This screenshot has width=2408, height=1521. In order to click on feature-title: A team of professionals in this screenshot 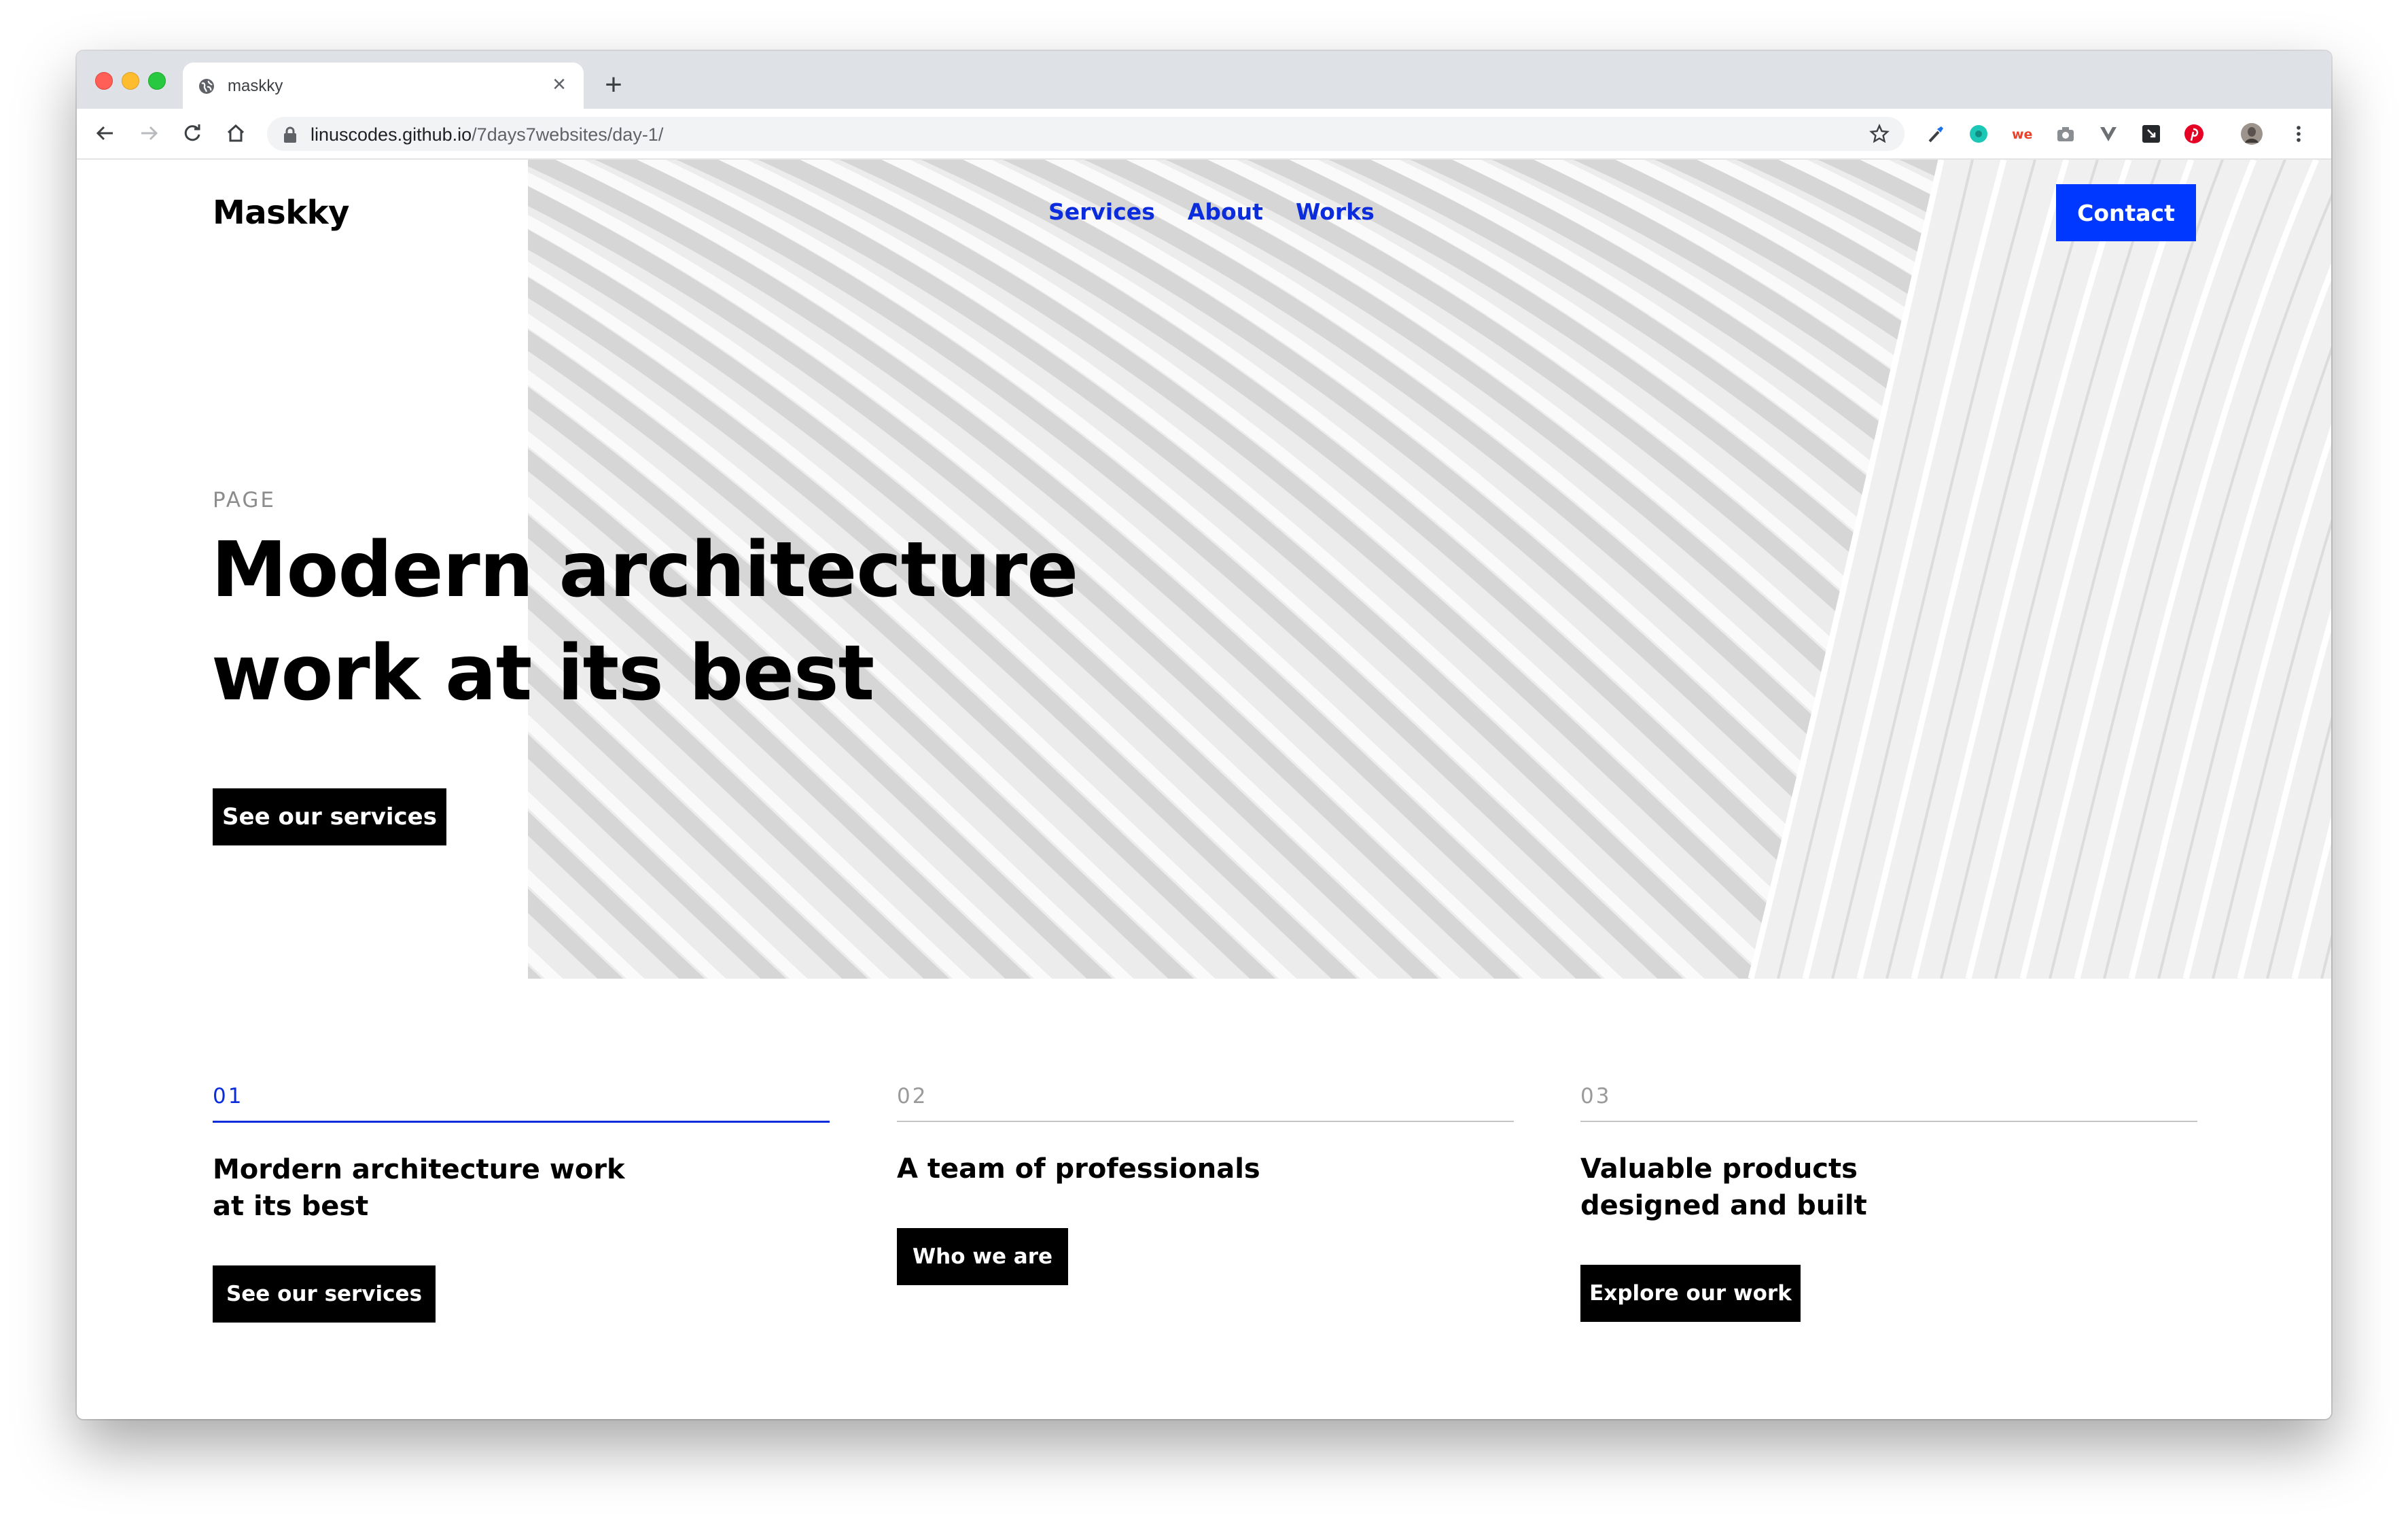, I will do `click(1078, 1169)`.